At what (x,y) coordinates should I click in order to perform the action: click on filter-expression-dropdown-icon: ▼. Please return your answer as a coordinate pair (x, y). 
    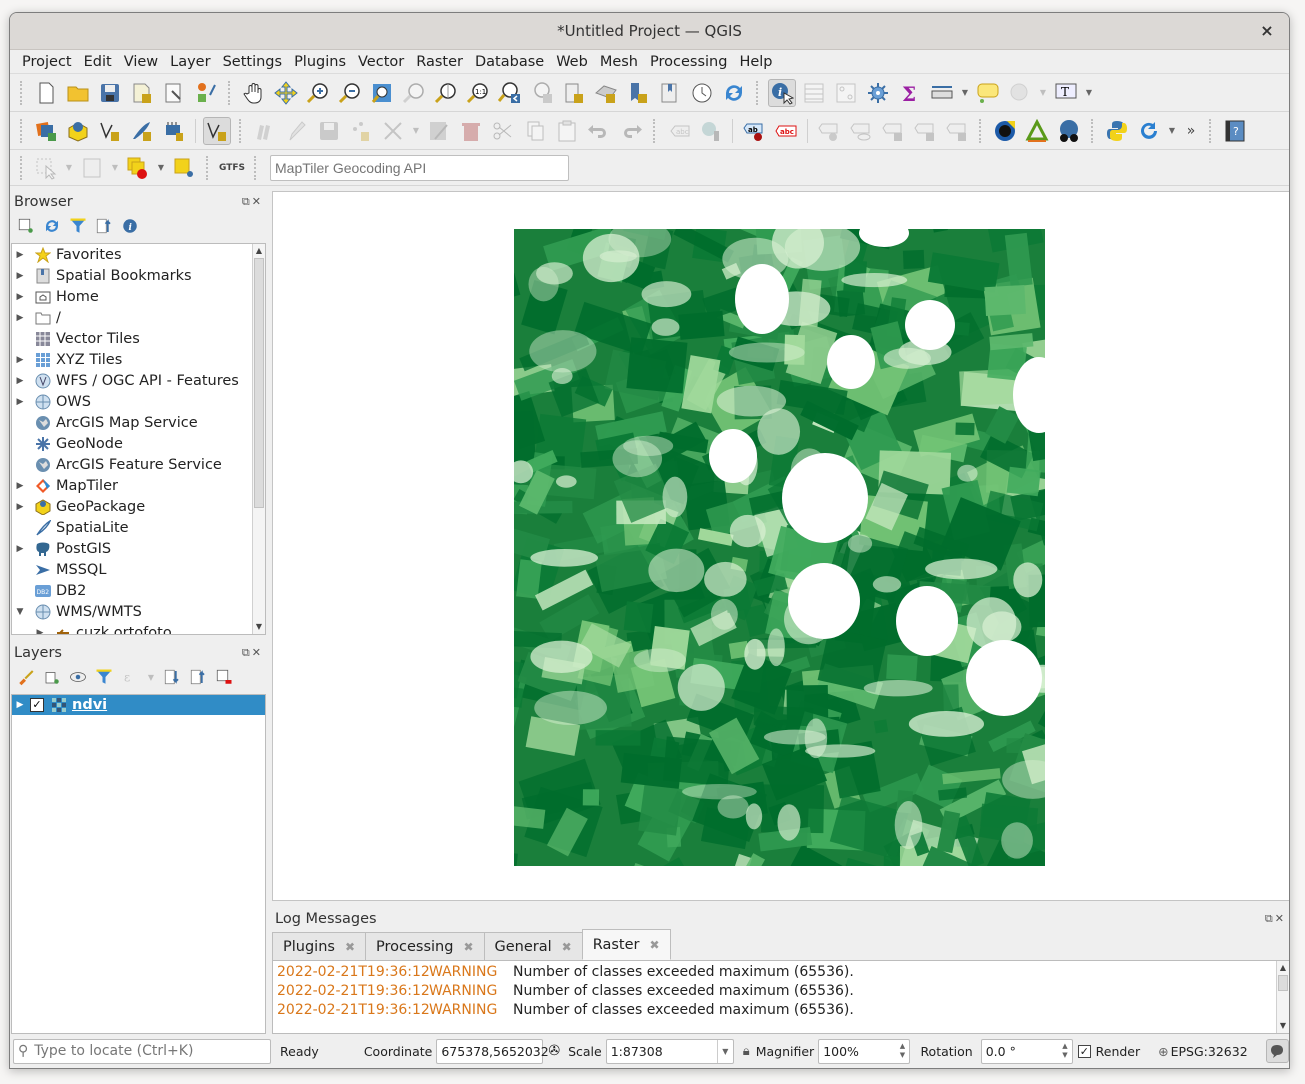
    Looking at the image, I should click on (151, 677).